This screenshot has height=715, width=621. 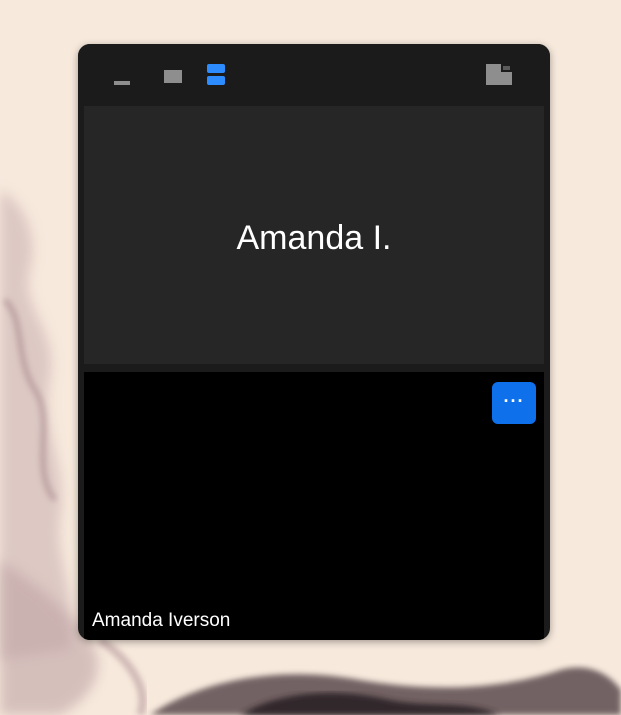 I want to click on more-options-icon: ···, so click(x=514, y=401).